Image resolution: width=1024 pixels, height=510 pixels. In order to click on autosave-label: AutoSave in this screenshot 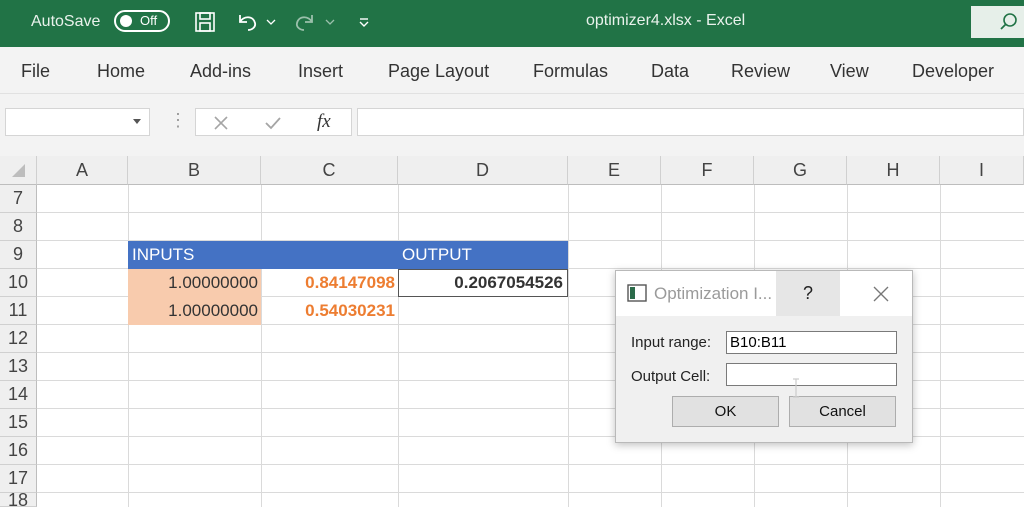, I will do `click(66, 21)`.